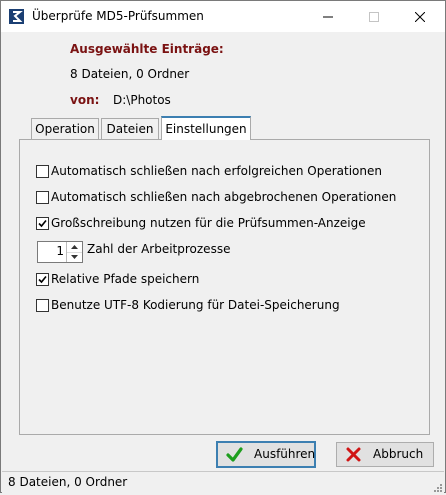 This screenshot has width=446, height=495. What do you see at coordinates (159, 249) in the screenshot?
I see `worker-count-label: Zahl der Arbeitprozesse` at bounding box center [159, 249].